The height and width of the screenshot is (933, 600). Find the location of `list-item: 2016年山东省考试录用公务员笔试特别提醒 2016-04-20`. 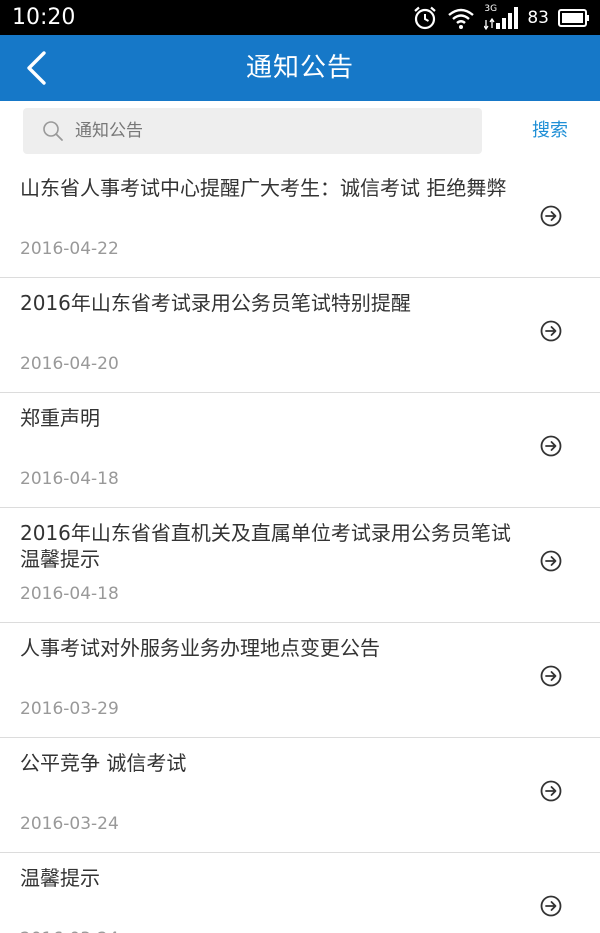

list-item: 2016年山东省考试录用公务员笔试特别提醒 2016-04-20 is located at coordinates (300, 335).